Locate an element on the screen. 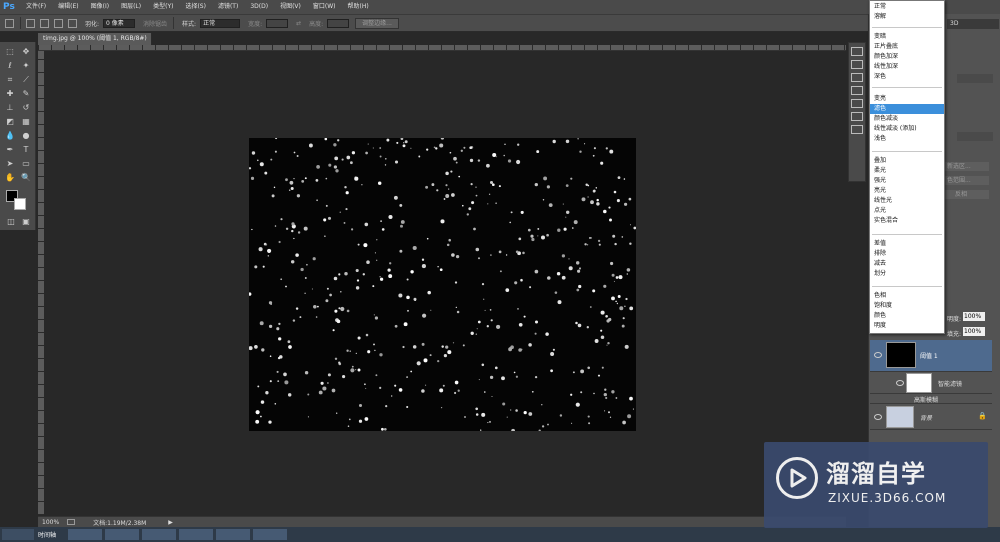  start-button-icon is located at coordinates (18, 534).